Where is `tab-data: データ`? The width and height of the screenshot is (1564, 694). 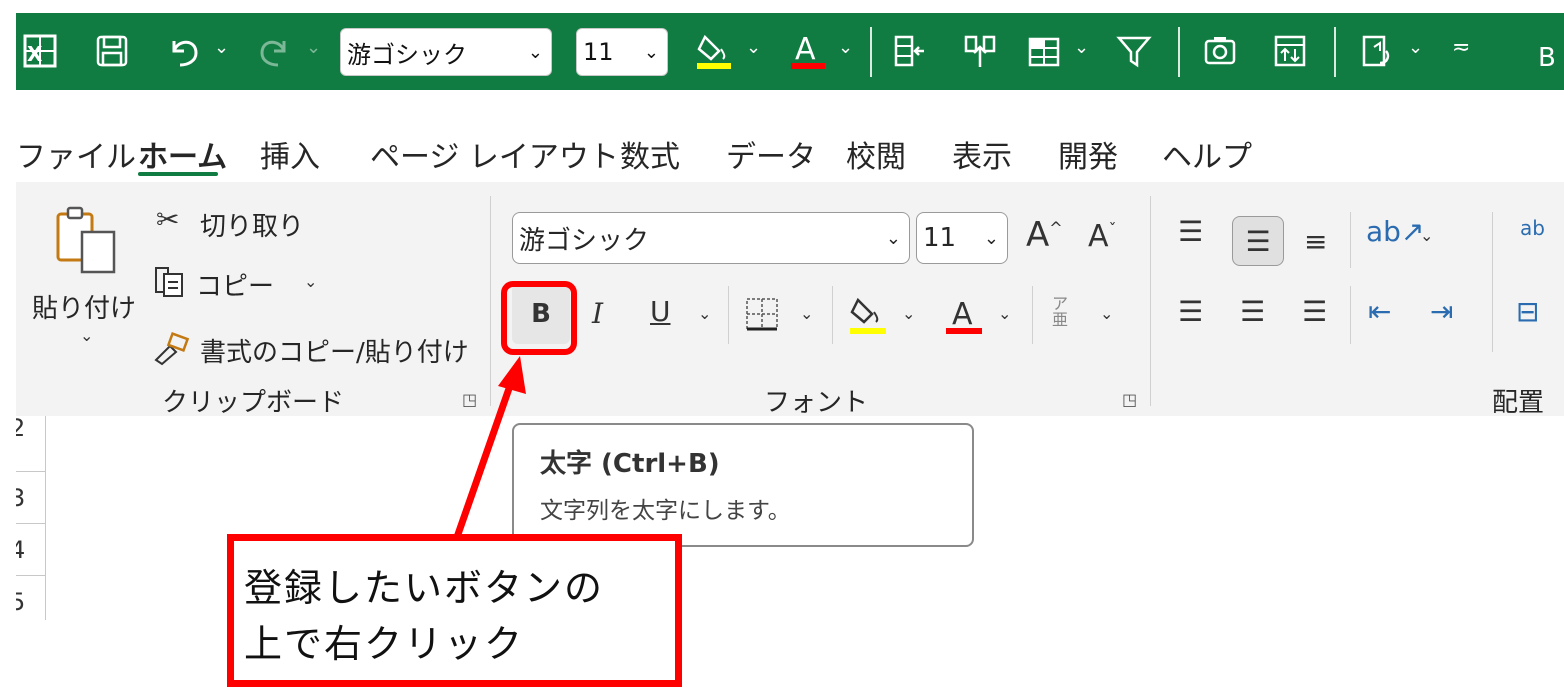
tab-data: データ is located at coordinates (771, 154).